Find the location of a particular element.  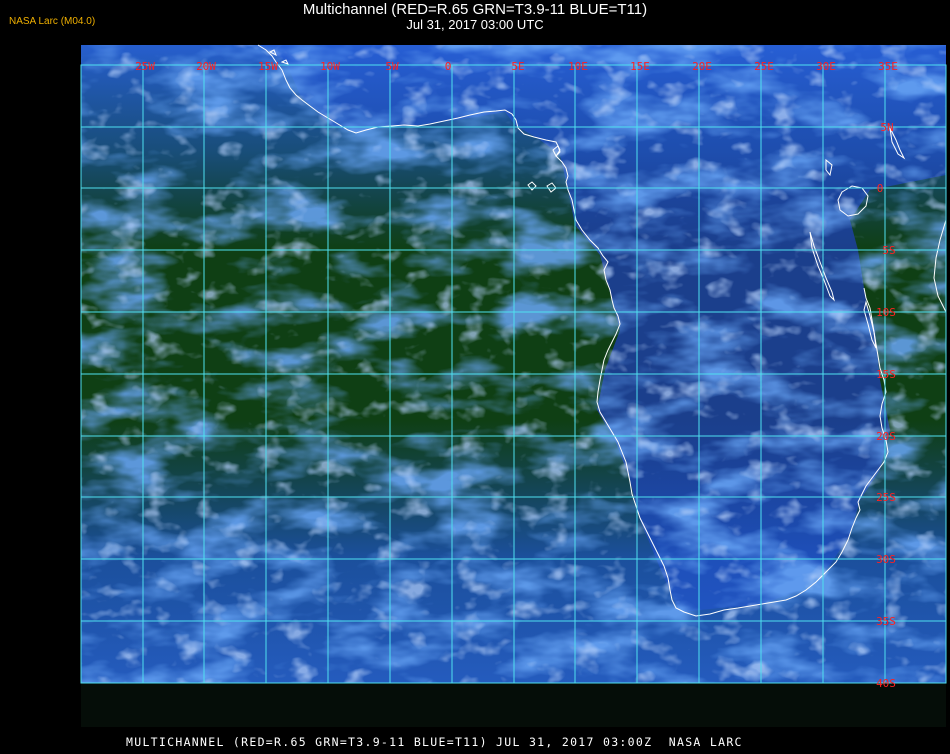

lat-label: 5S is located at coordinates (888, 250).